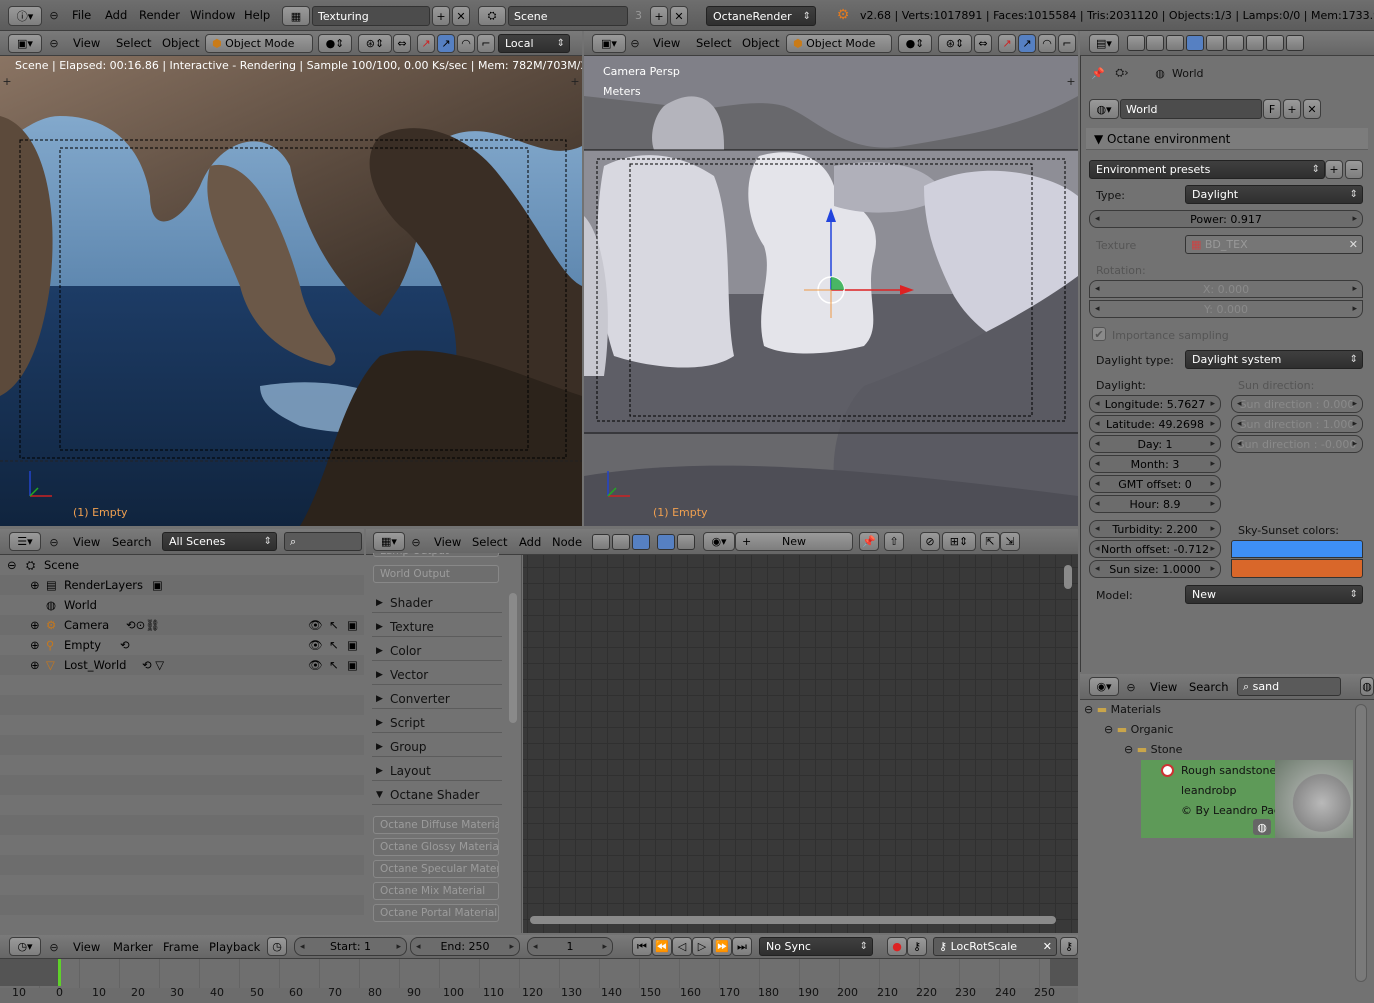 This screenshot has width=1374, height=1003. What do you see at coordinates (350, 946) in the screenshot?
I see `start-frame-field: Start: 1` at bounding box center [350, 946].